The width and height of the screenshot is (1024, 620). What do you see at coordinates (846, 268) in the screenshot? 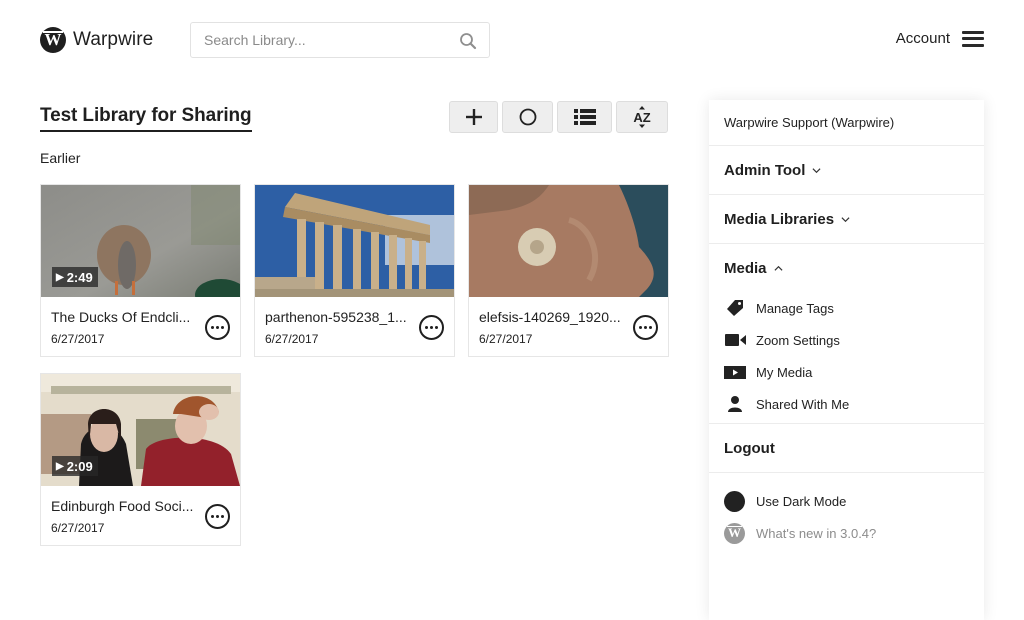
I see `media-toggle: Media` at bounding box center [846, 268].